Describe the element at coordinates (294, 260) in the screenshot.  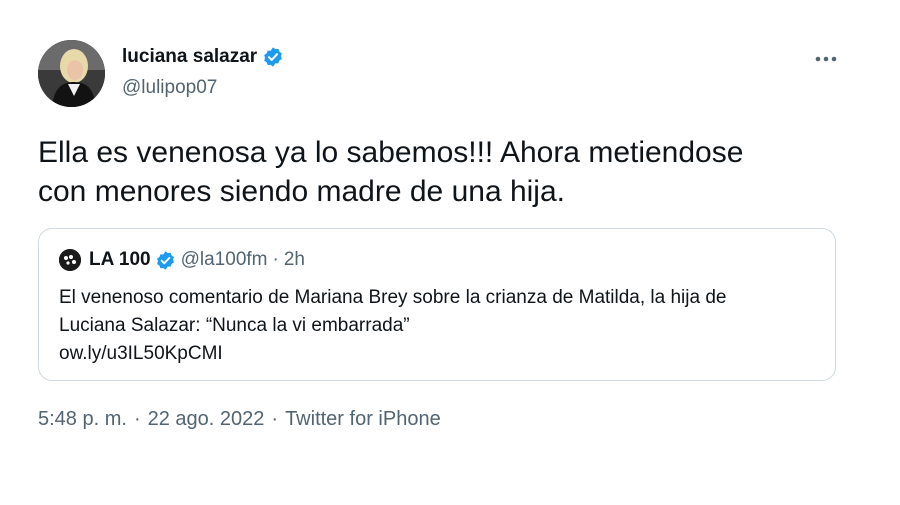
I see `quoted-timestamp: 2h` at that location.